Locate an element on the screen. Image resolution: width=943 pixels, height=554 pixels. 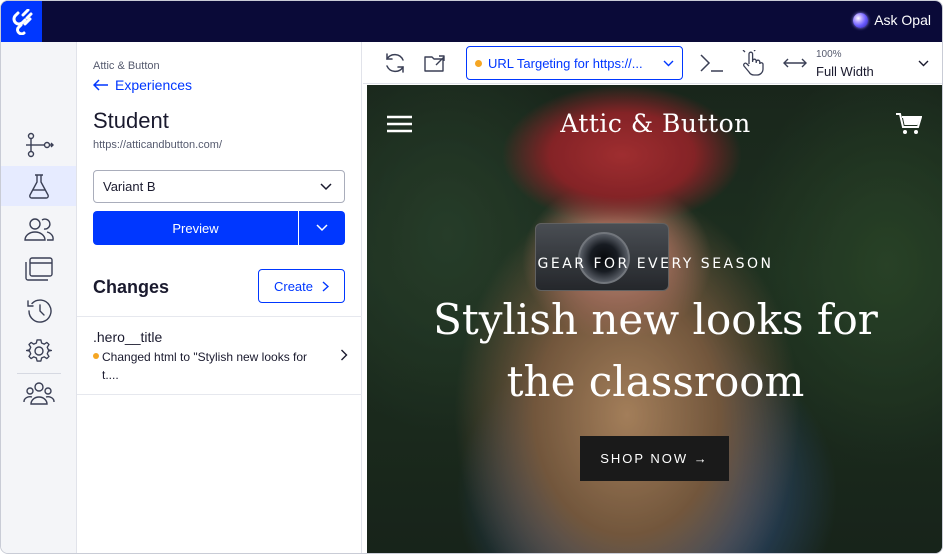
rail-item-flow is located at coordinates (38, 145).